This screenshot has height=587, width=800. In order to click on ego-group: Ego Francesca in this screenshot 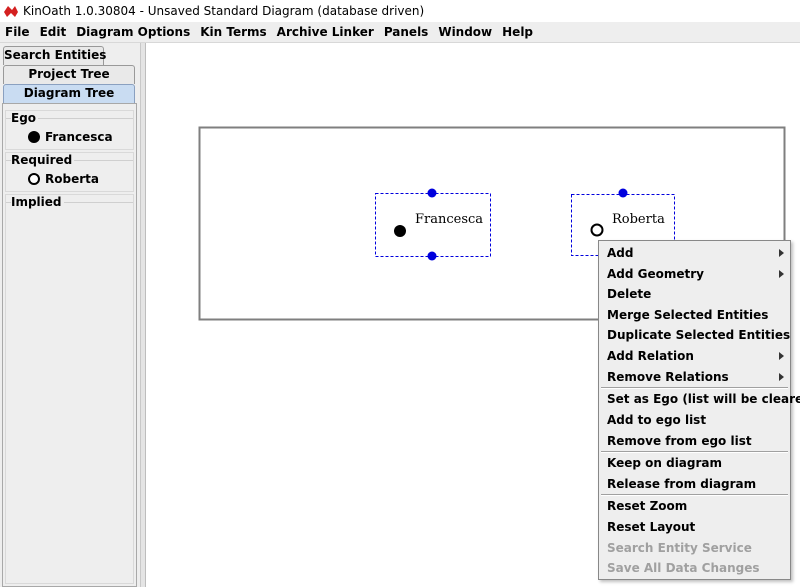, I will do `click(69, 130)`.